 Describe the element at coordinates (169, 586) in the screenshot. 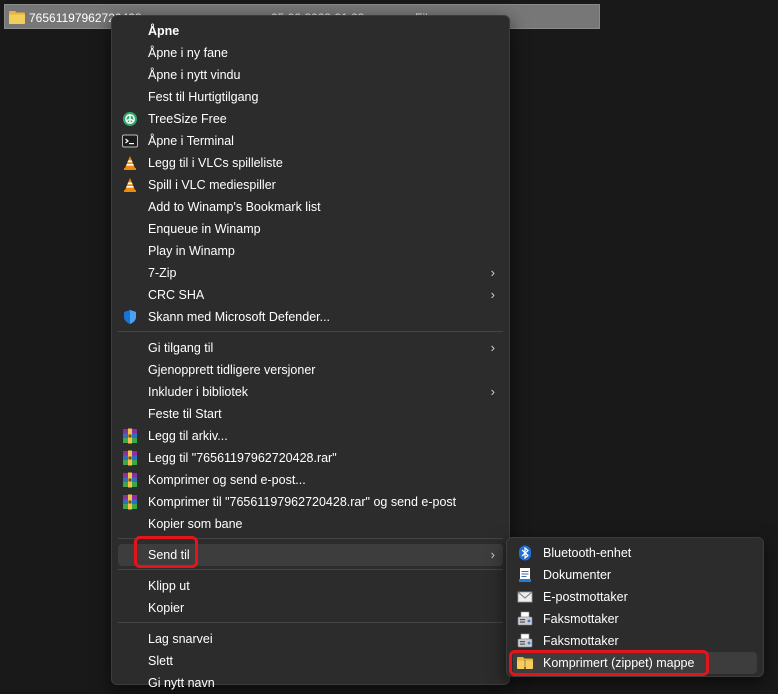

I see `menu-item-label: Klipp ut` at that location.